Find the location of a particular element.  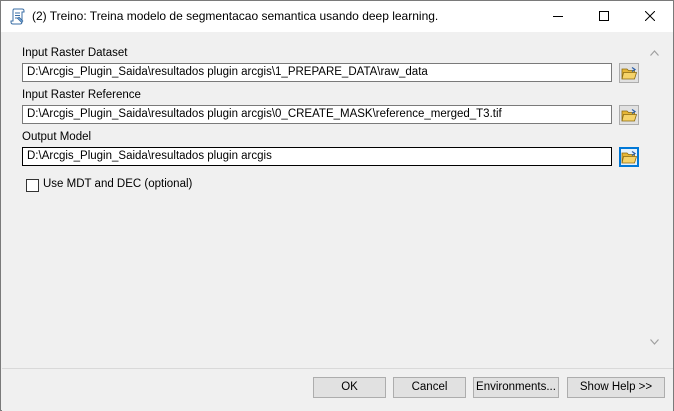

minimize-icon is located at coordinates (558, 16).